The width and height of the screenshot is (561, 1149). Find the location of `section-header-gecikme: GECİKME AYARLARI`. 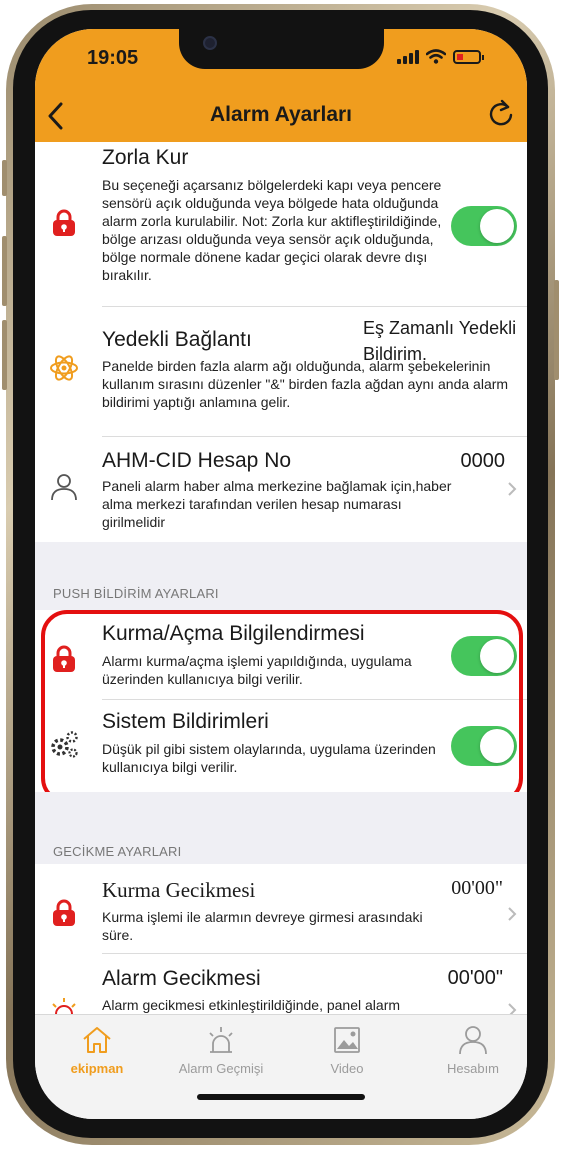

section-header-gecikme: GECİKME AYARLARI is located at coordinates (117, 851).